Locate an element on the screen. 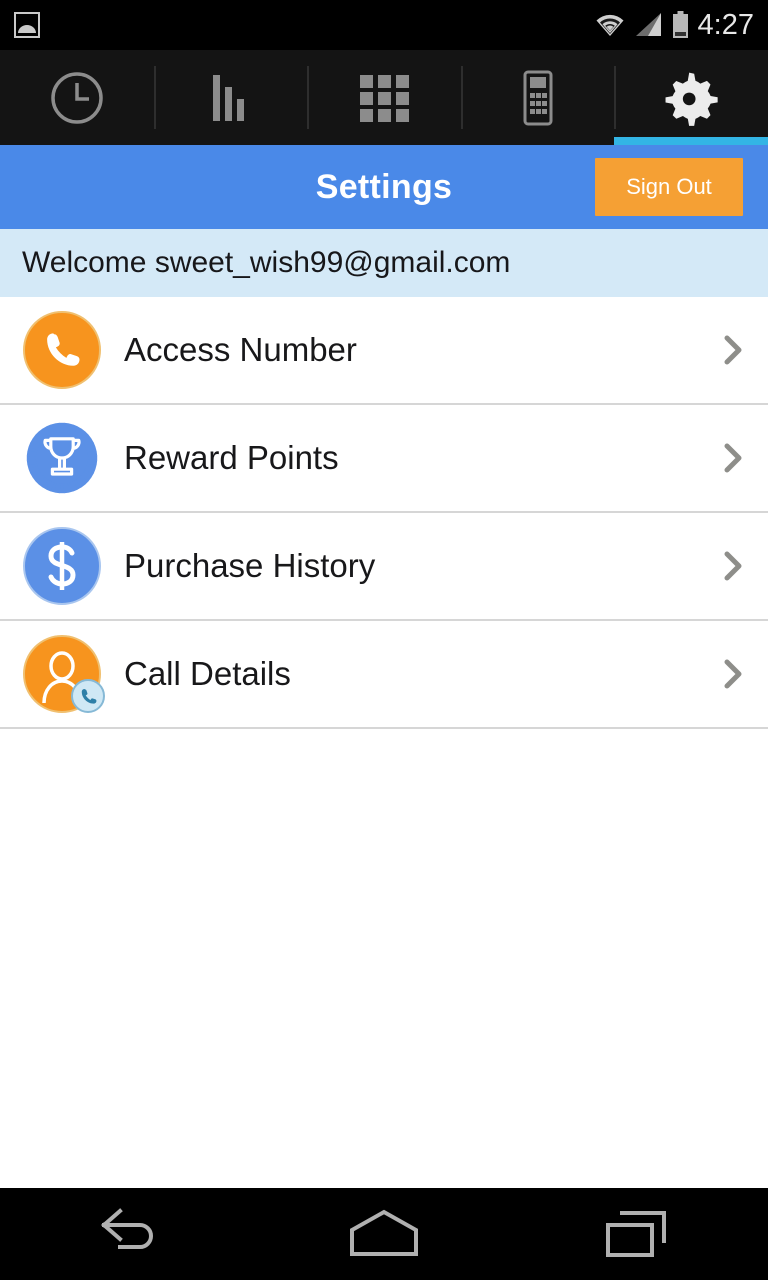  grid-apps-icon is located at coordinates (384, 98).